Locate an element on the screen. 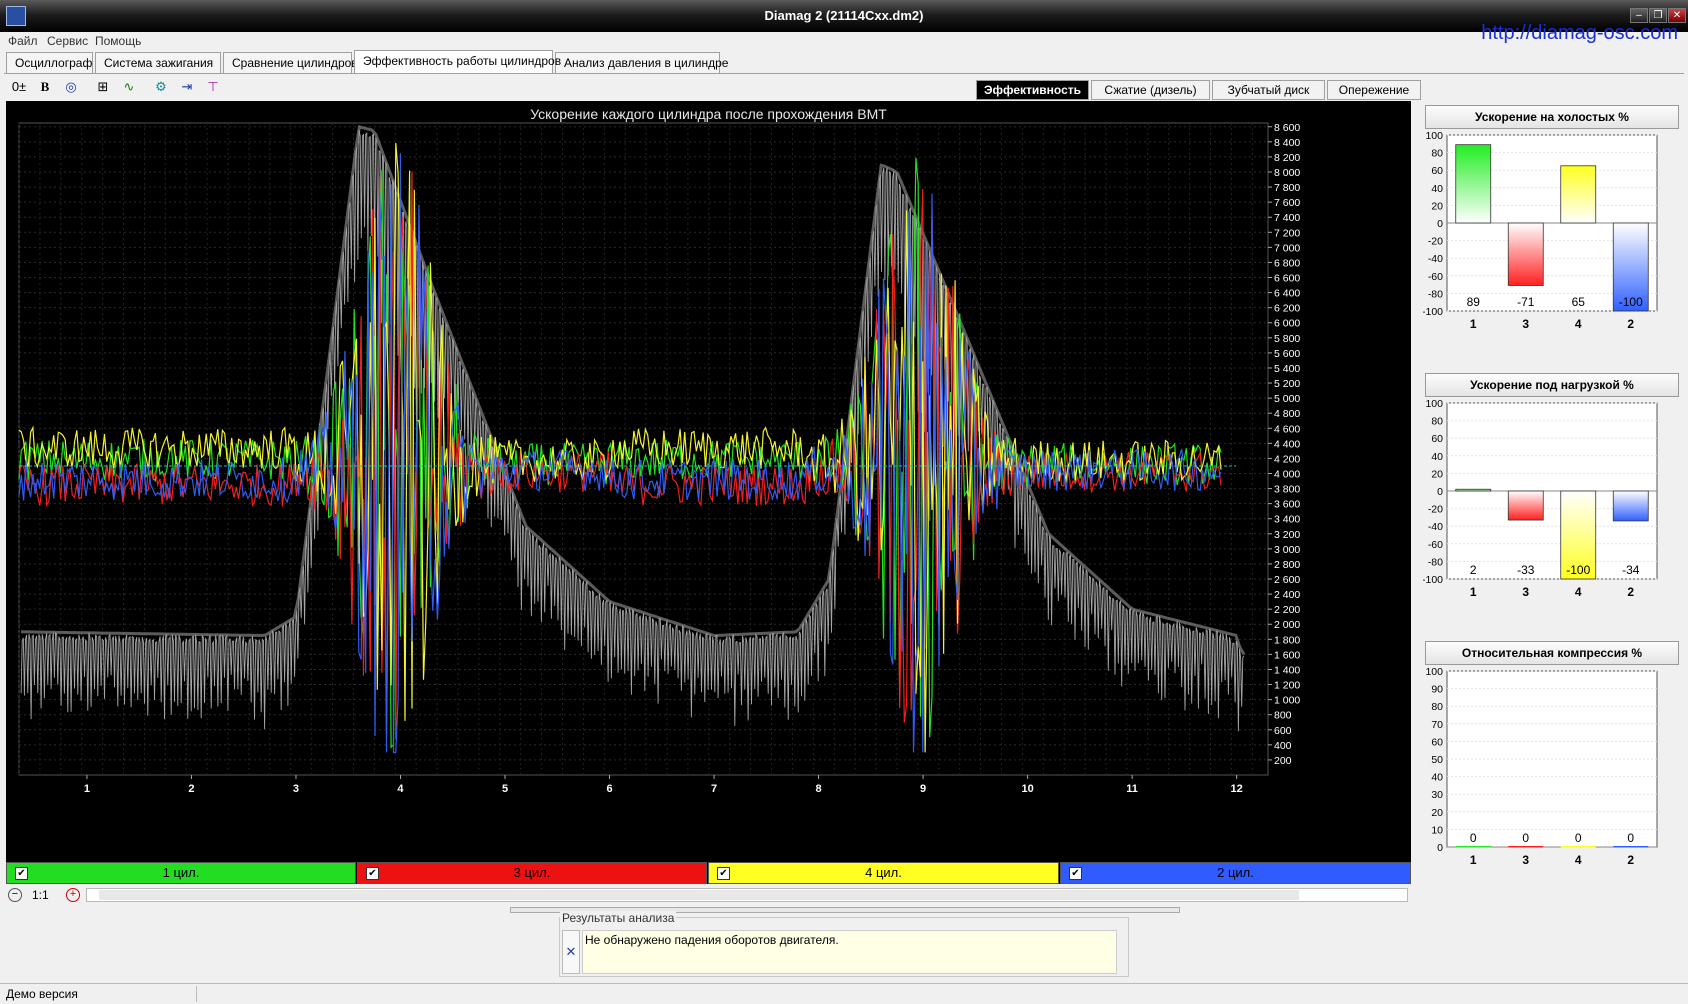 The height and width of the screenshot is (1004, 1688). y-tick-label: 2 000 is located at coordinates (1287, 625).